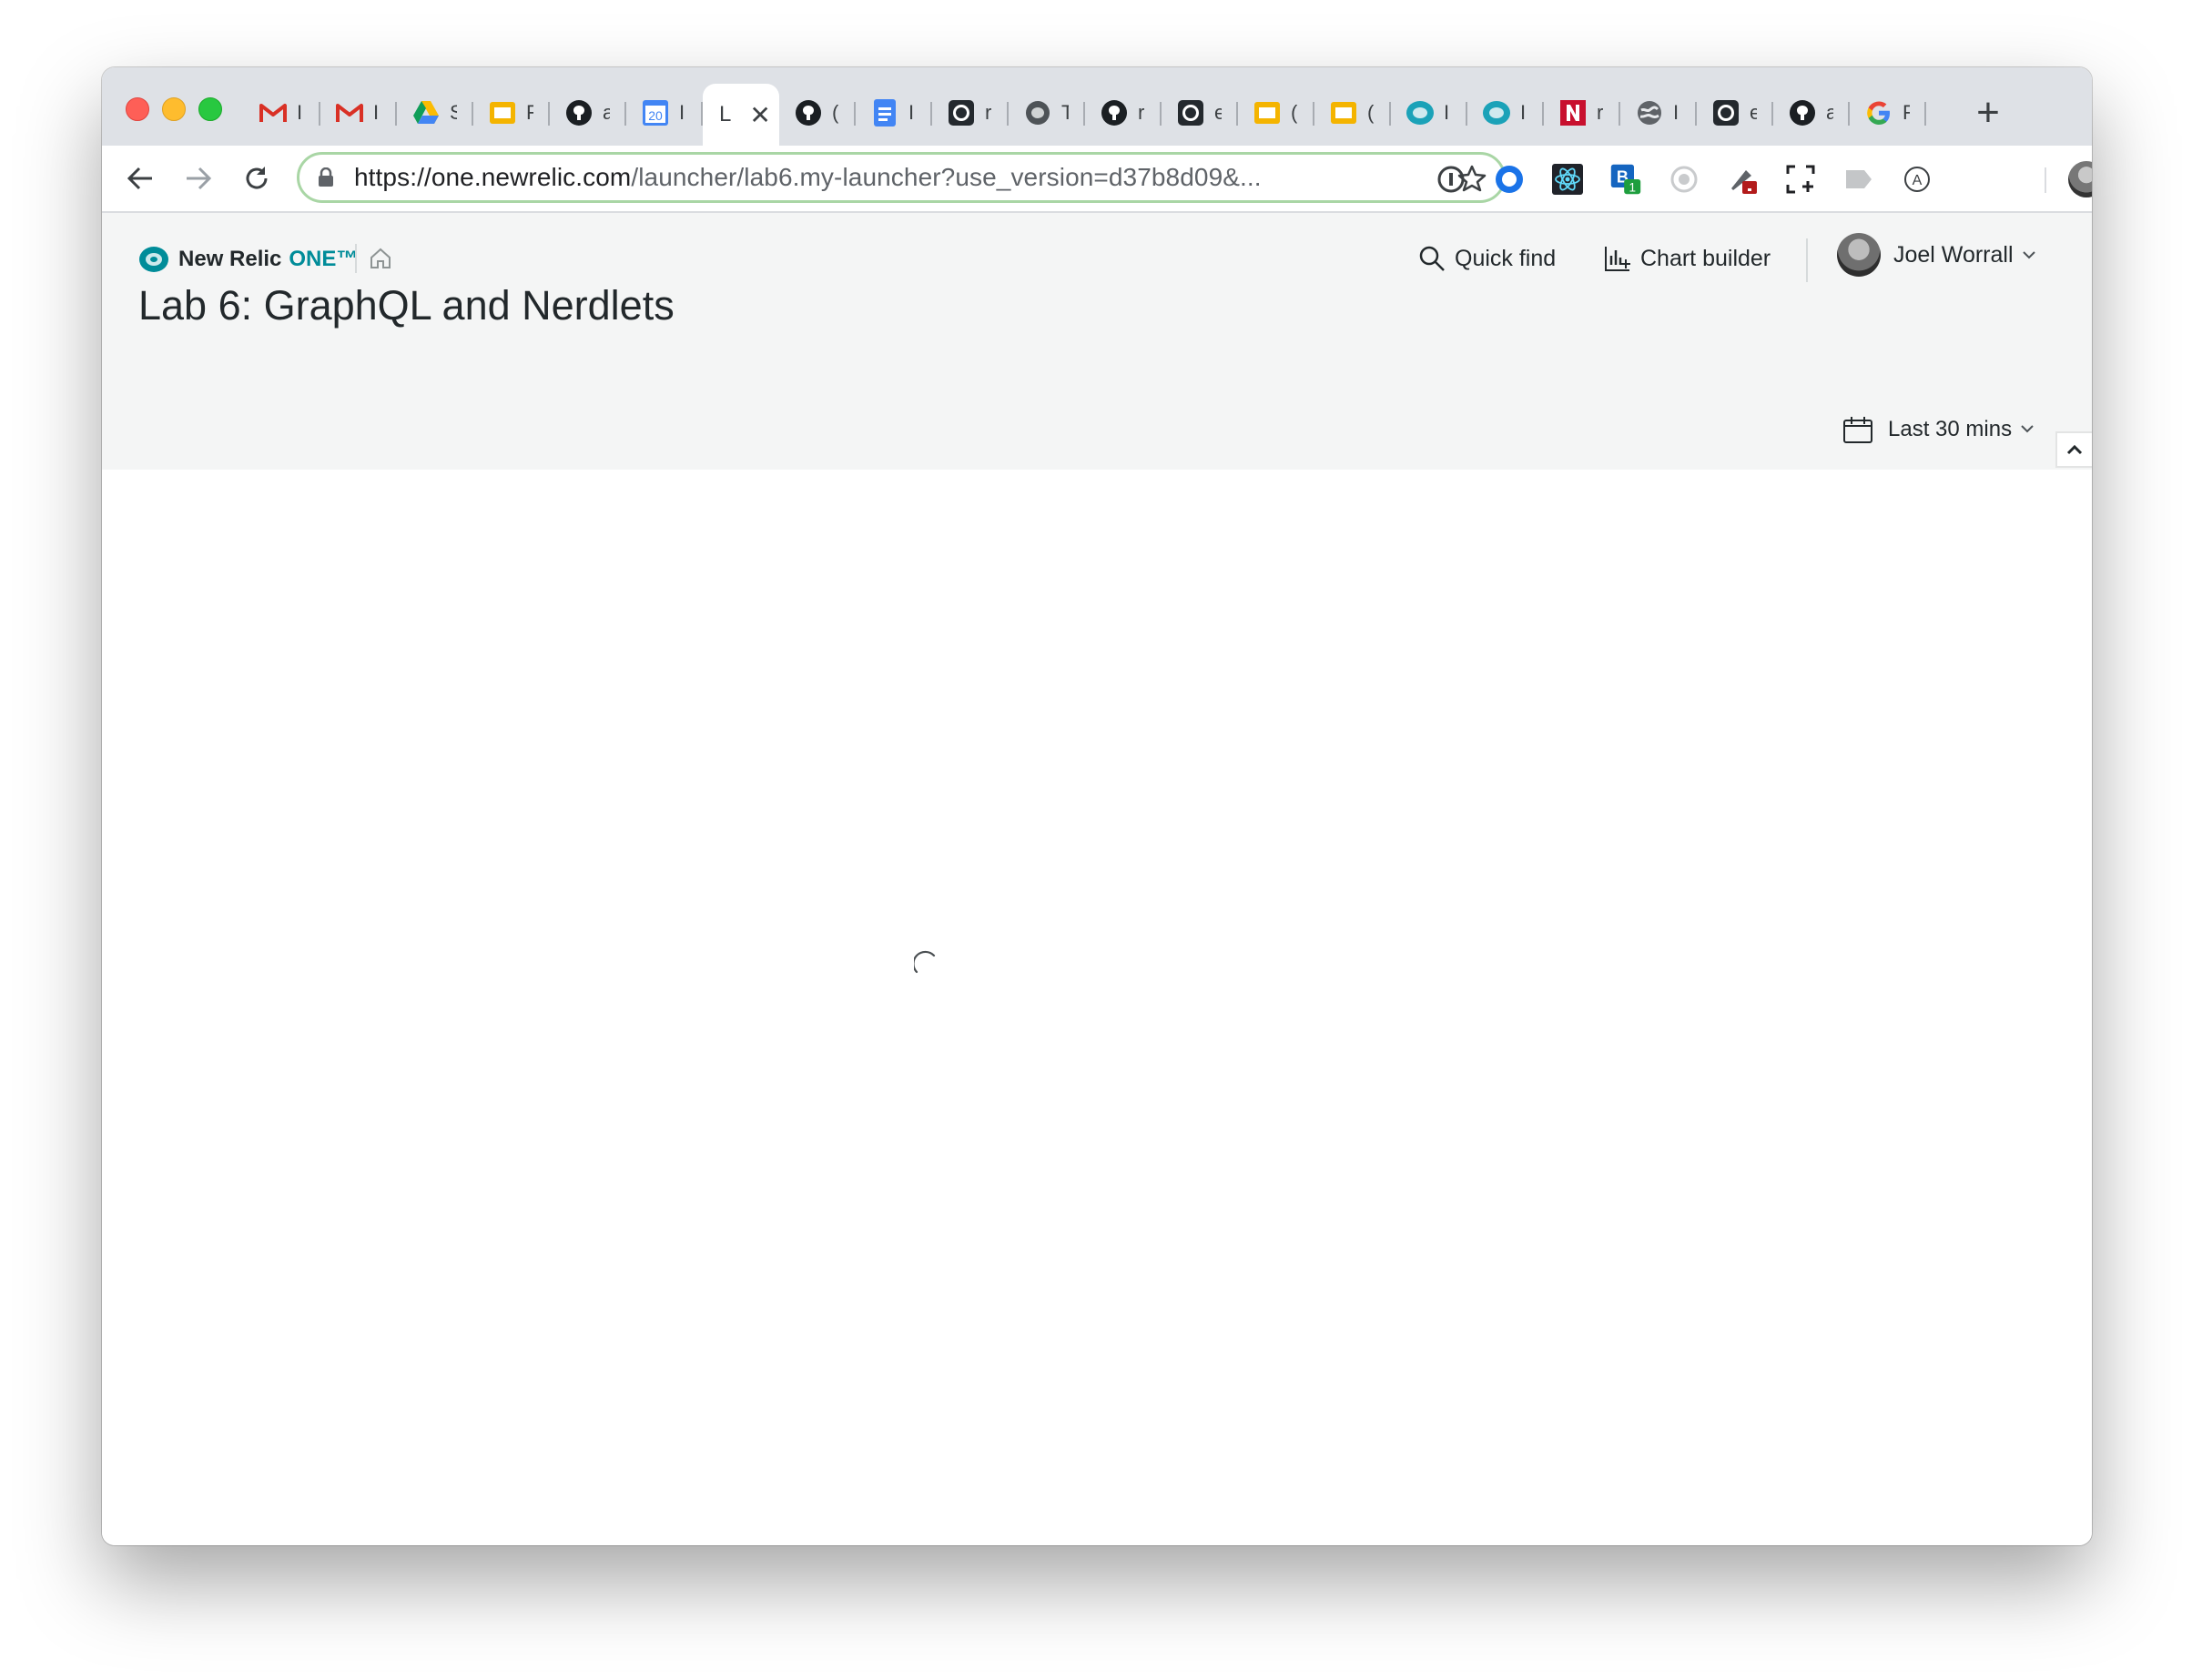 This screenshot has height=1680, width=2192. Describe the element at coordinates (1509, 180) in the screenshot. I see `circle-extension-icon` at that location.